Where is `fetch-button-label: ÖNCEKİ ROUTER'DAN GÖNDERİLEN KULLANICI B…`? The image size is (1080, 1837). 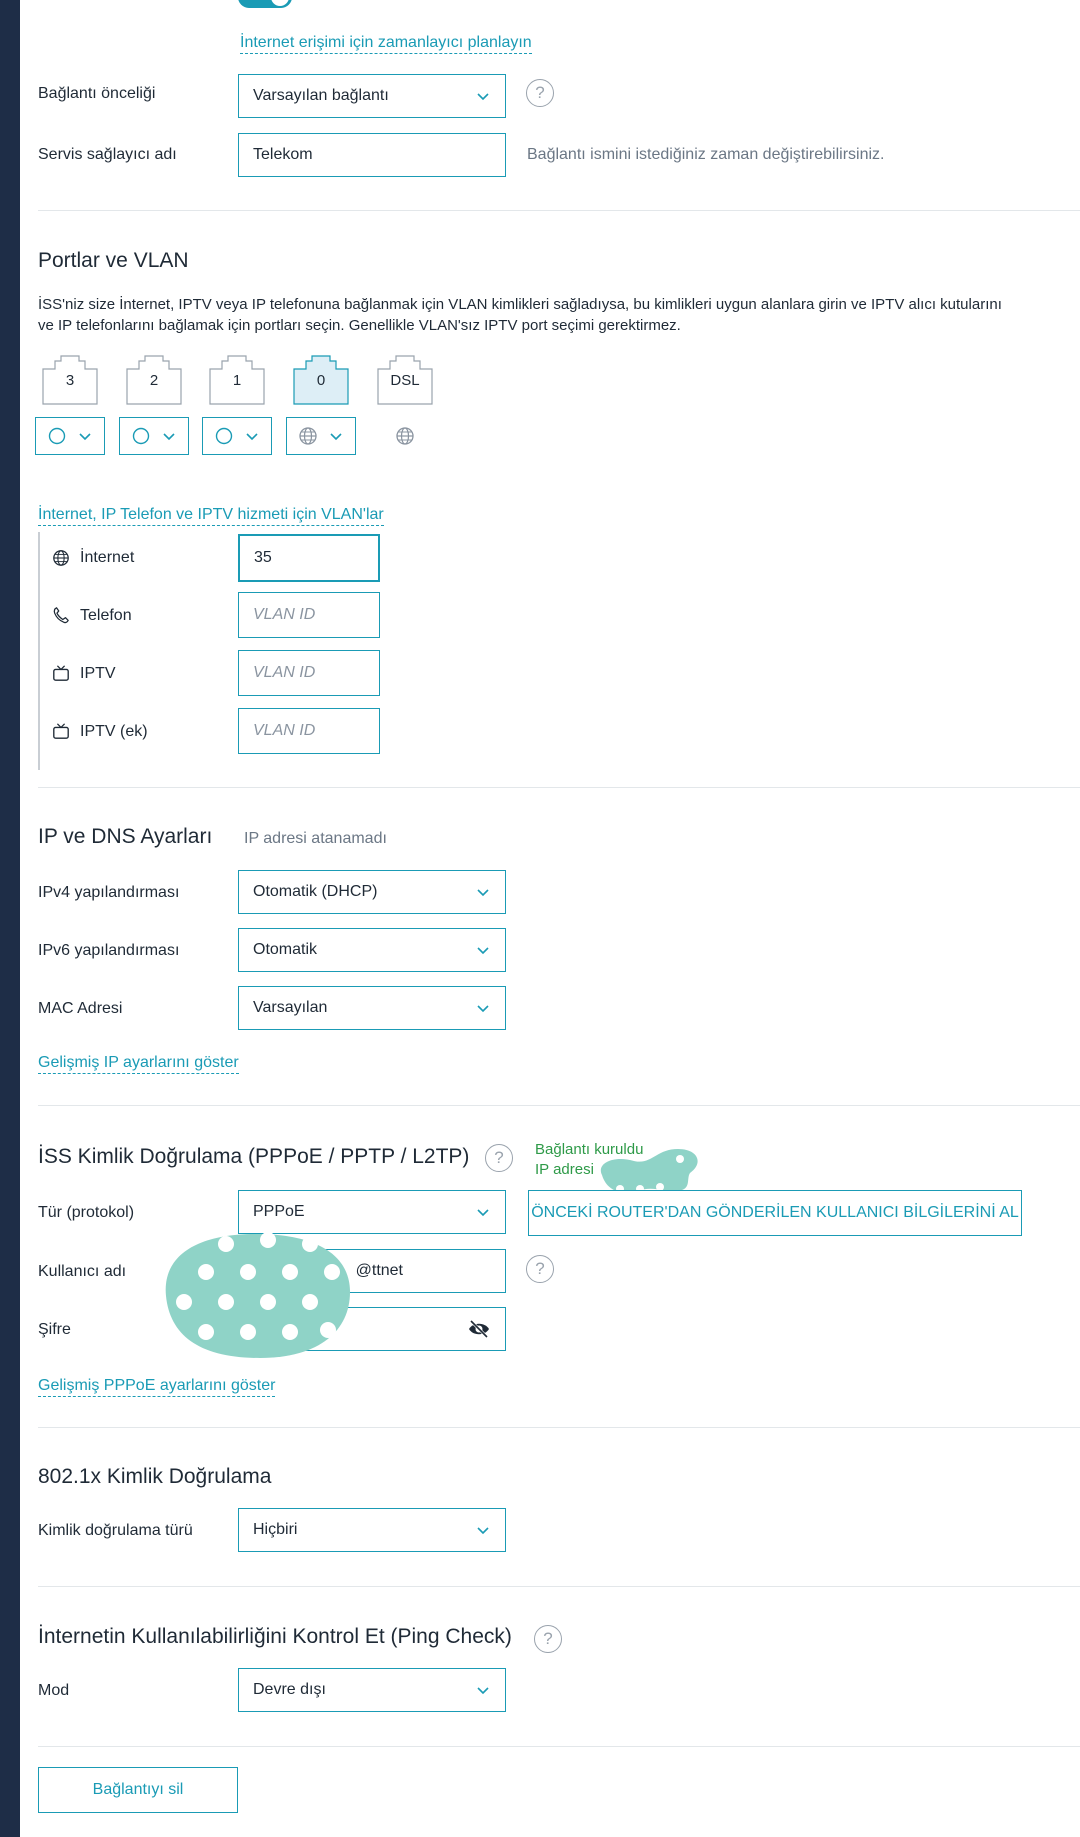
fetch-button-label: ÖNCEKİ ROUTER'DAN GÖNDERİLEN KULLANICI B… is located at coordinates (775, 1212).